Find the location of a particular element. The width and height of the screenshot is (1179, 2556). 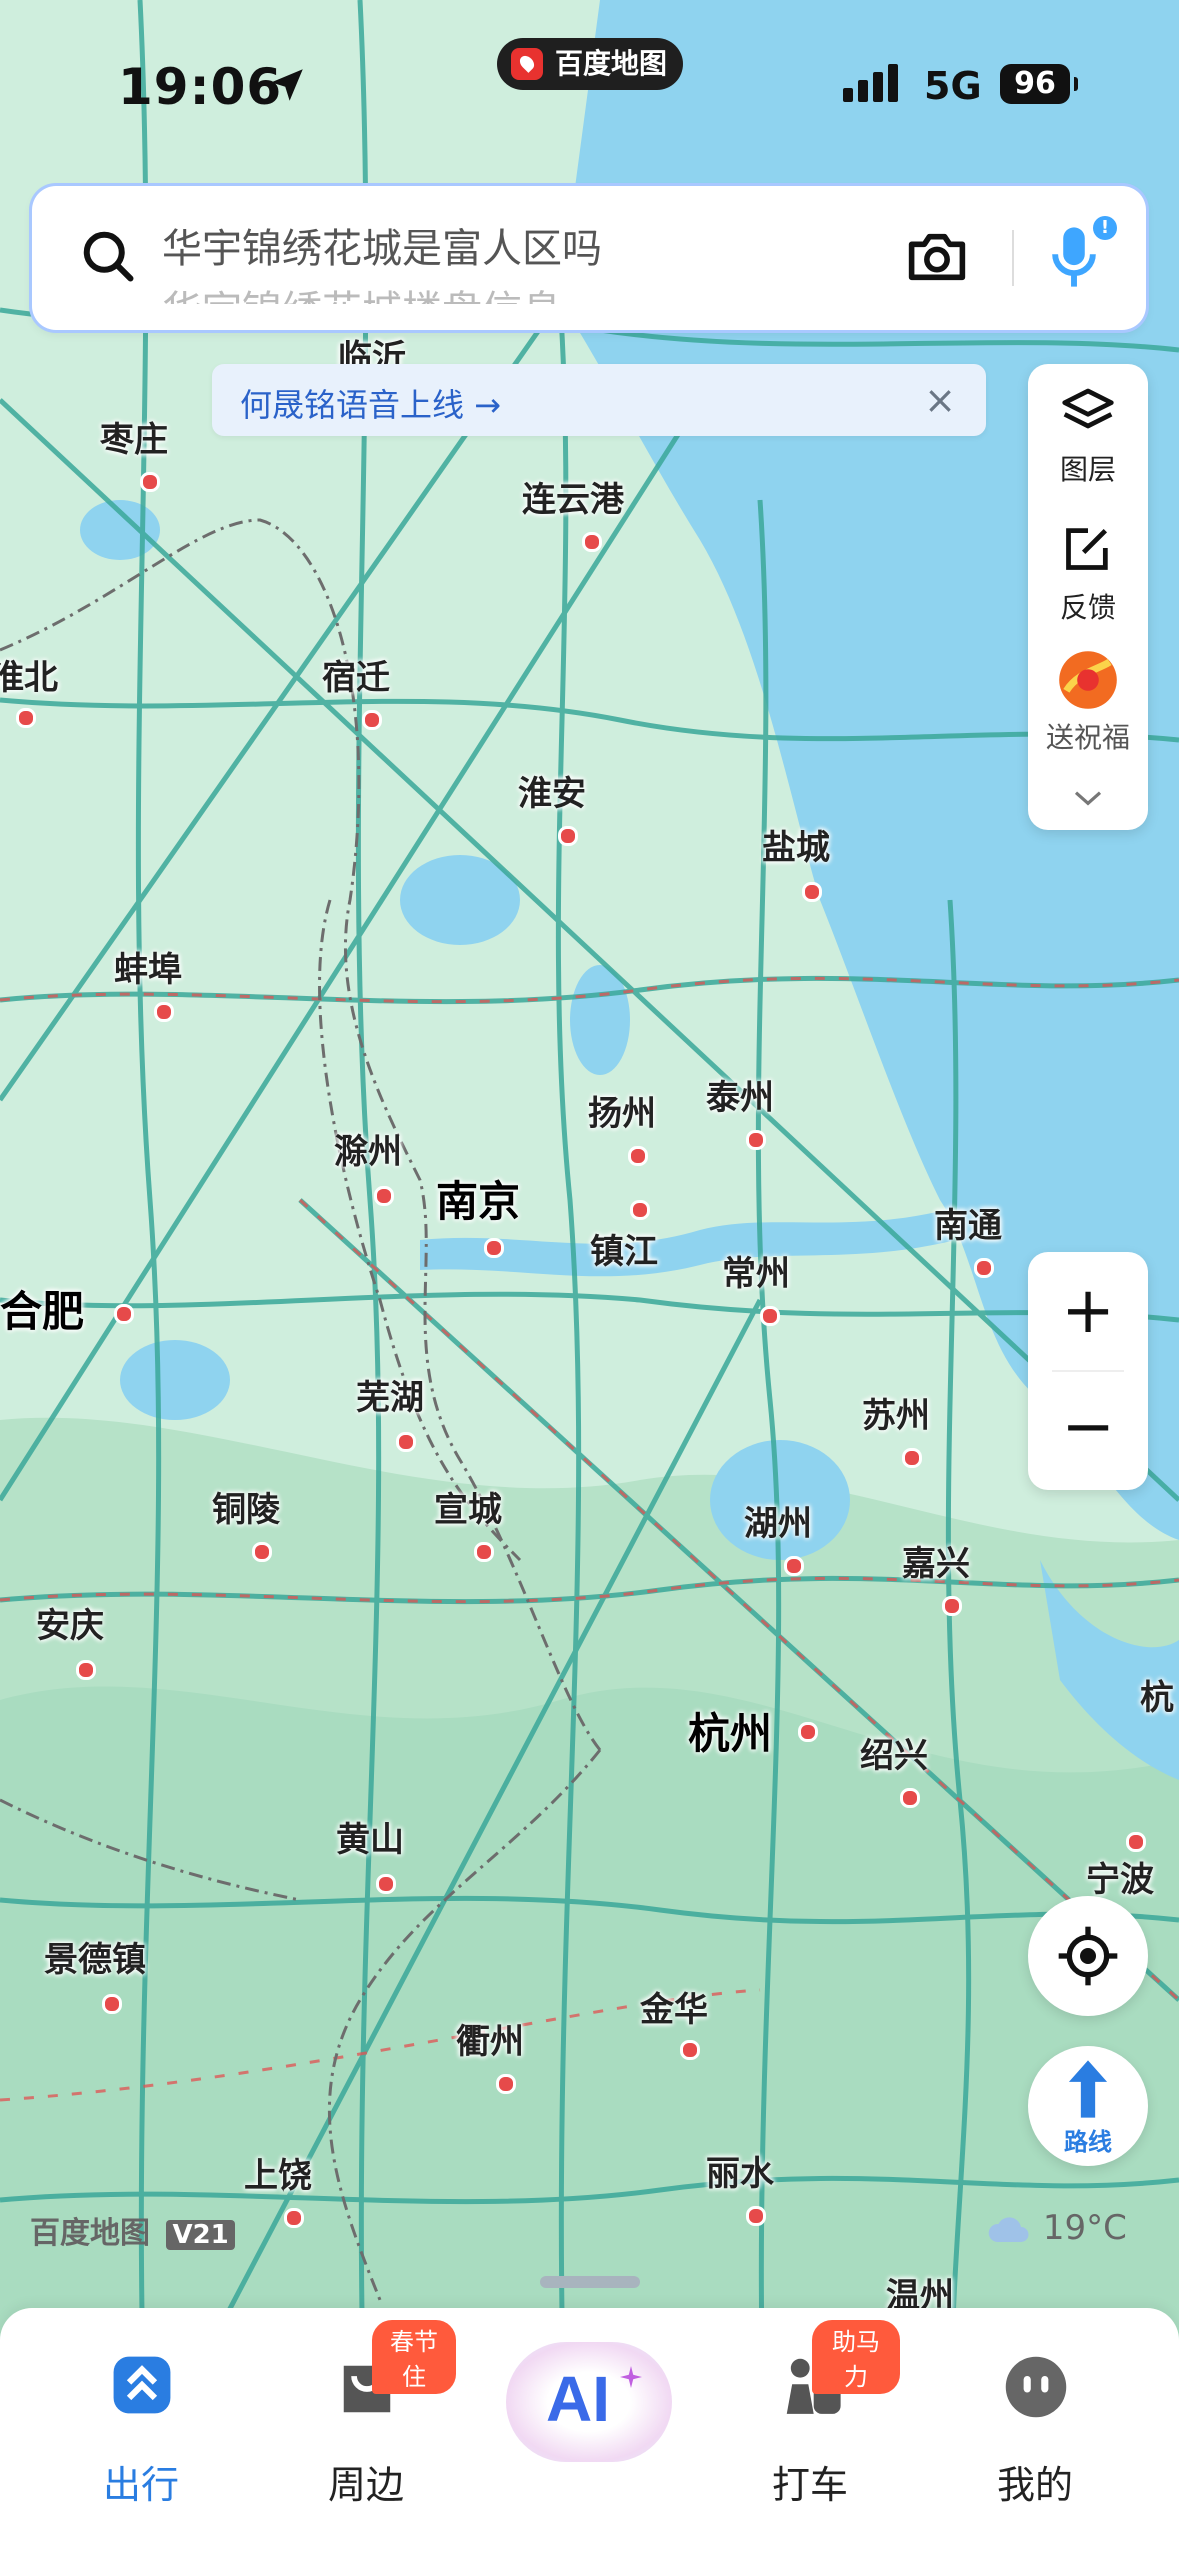

city-label: 宿迁 is located at coordinates (356, 674).